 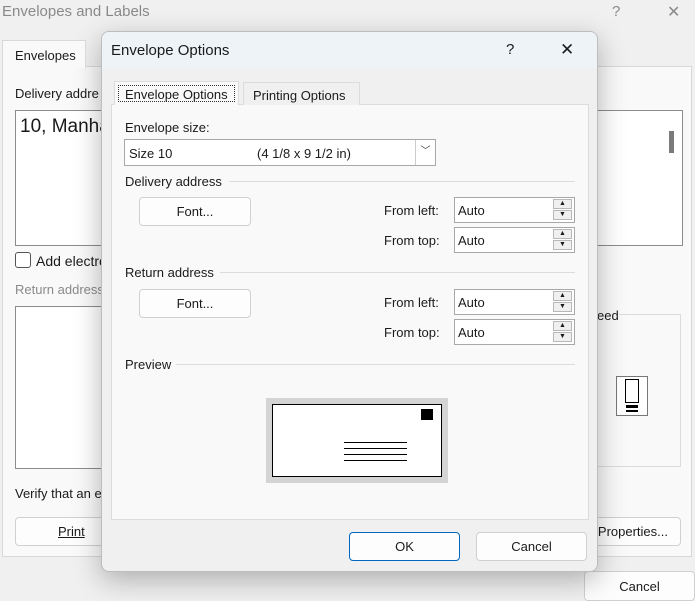 What do you see at coordinates (673, 12) in the screenshot?
I see `close-button: ✕` at bounding box center [673, 12].